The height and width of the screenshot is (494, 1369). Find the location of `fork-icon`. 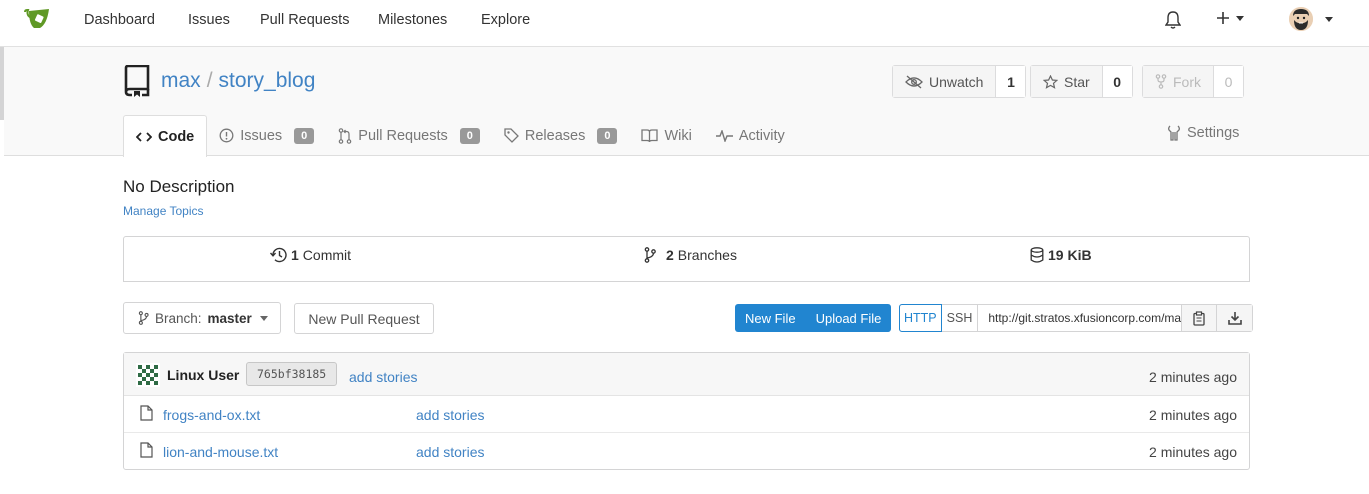

fork-icon is located at coordinates (1161, 81).